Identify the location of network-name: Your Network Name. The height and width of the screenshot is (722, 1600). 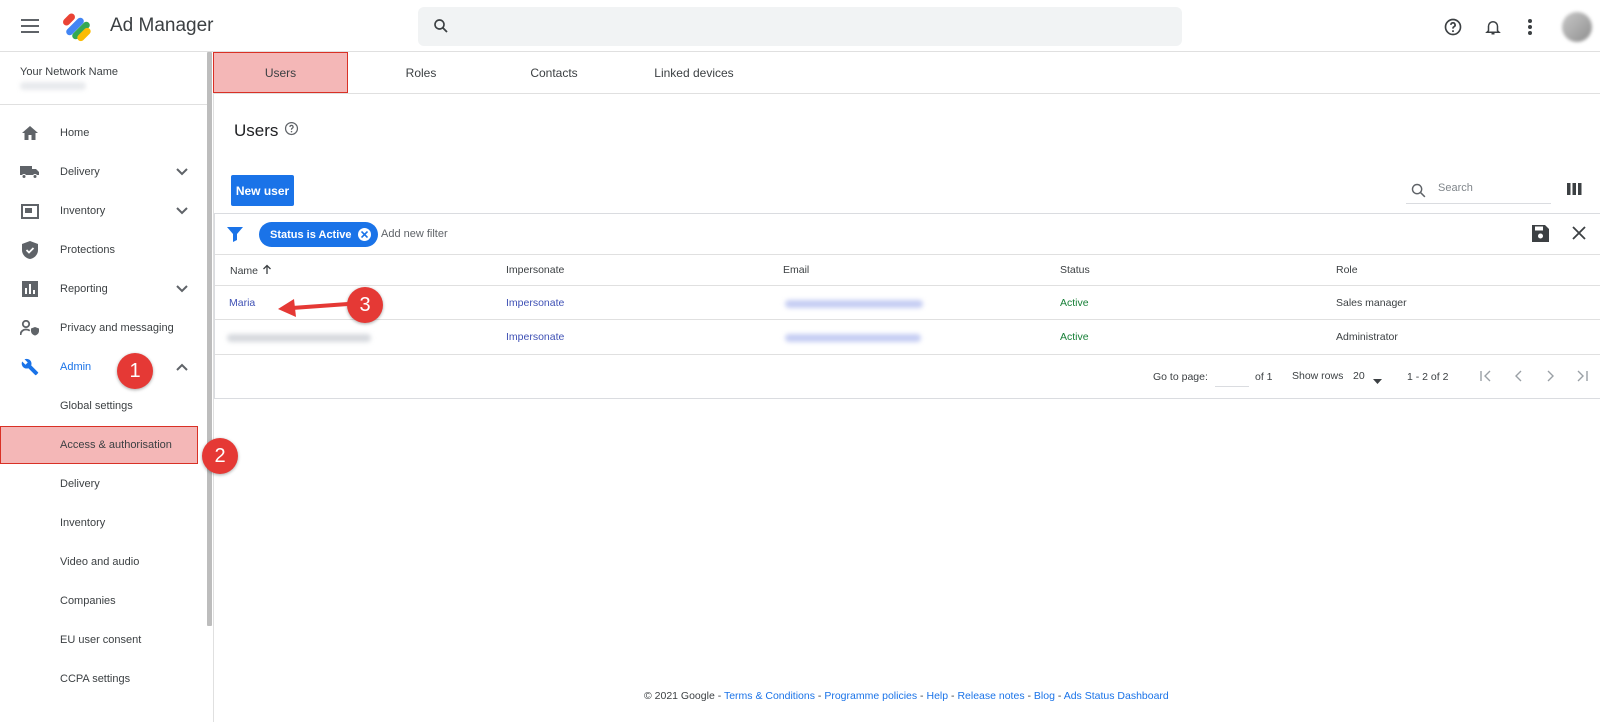
(69, 72).